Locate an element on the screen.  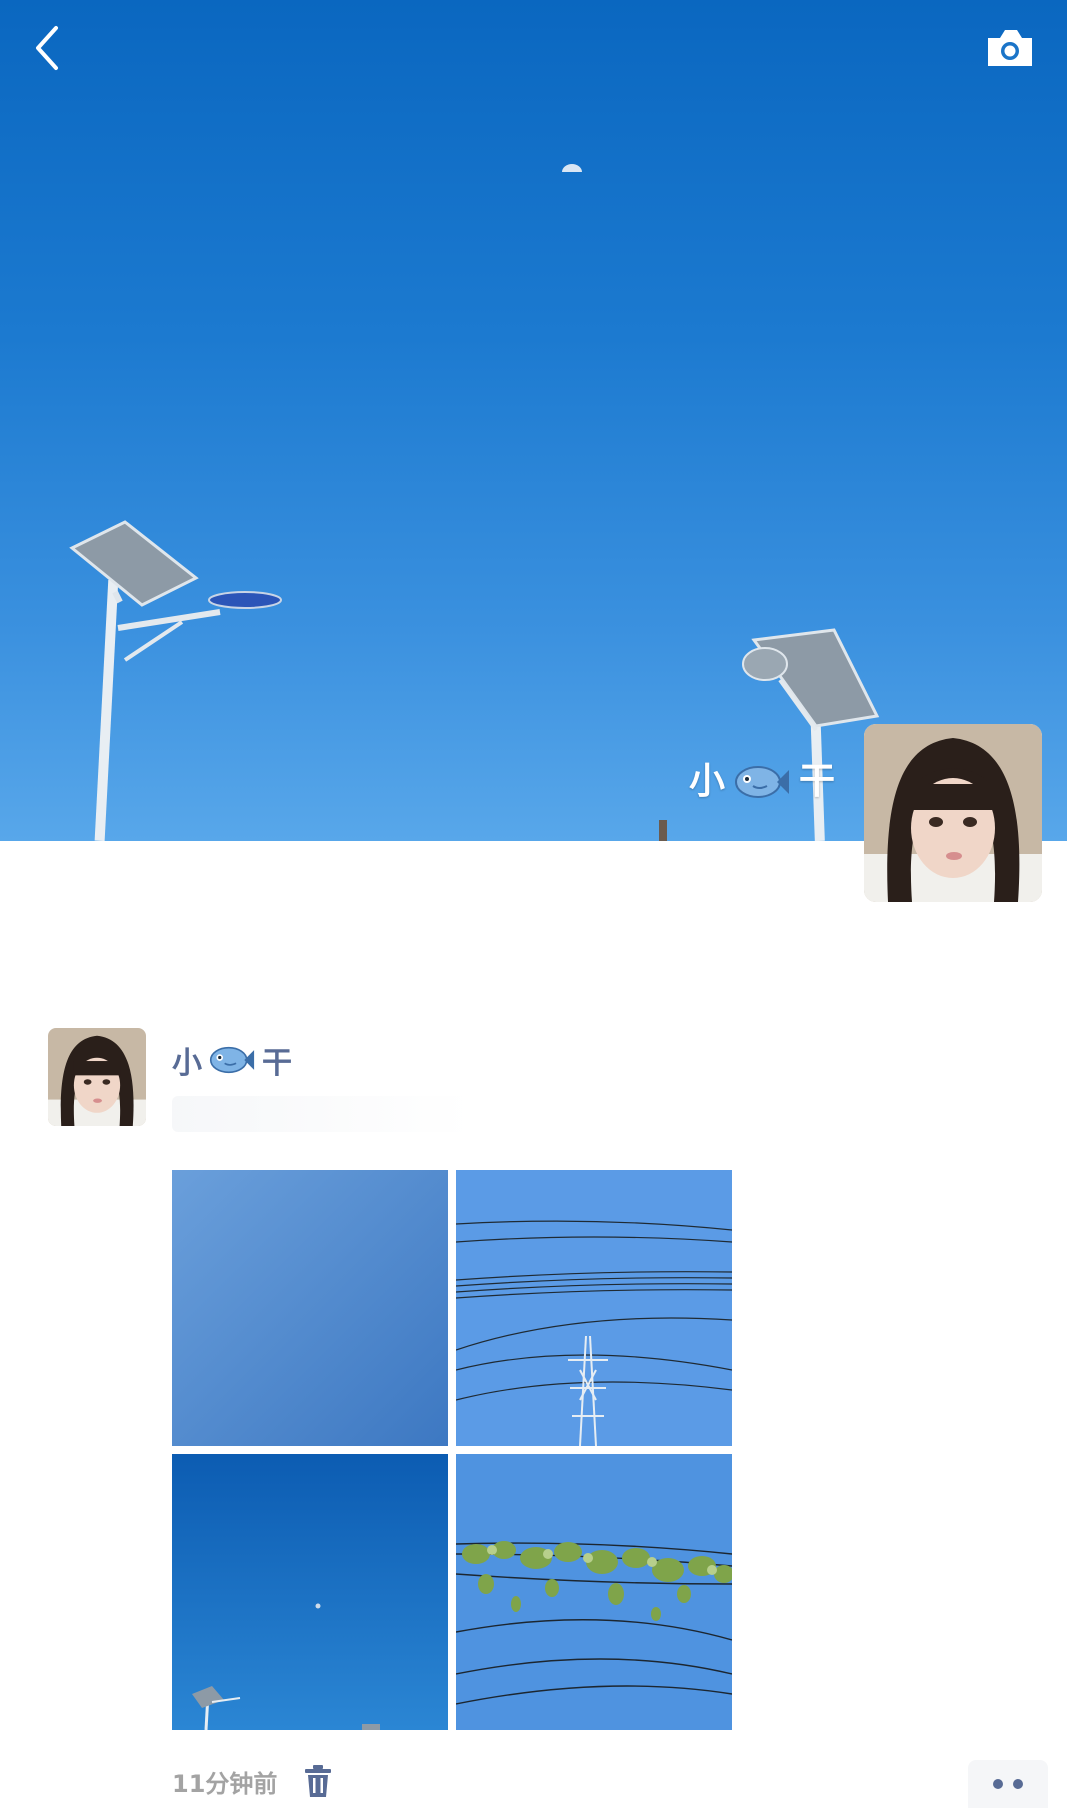
trash-icon is located at coordinates (318, 1781).